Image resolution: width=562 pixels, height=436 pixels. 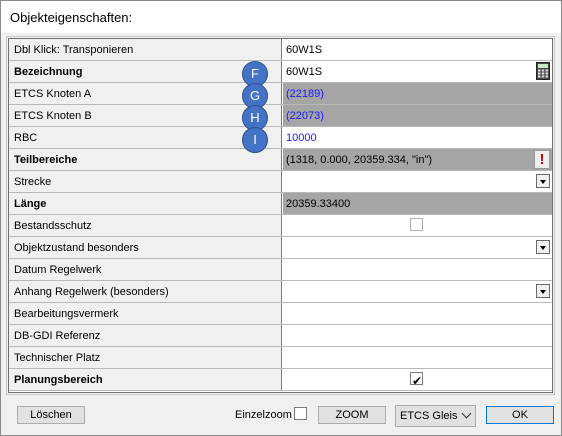 What do you see at coordinates (417, 291) in the screenshot?
I see `anhang-regelwerk-dropdown` at bounding box center [417, 291].